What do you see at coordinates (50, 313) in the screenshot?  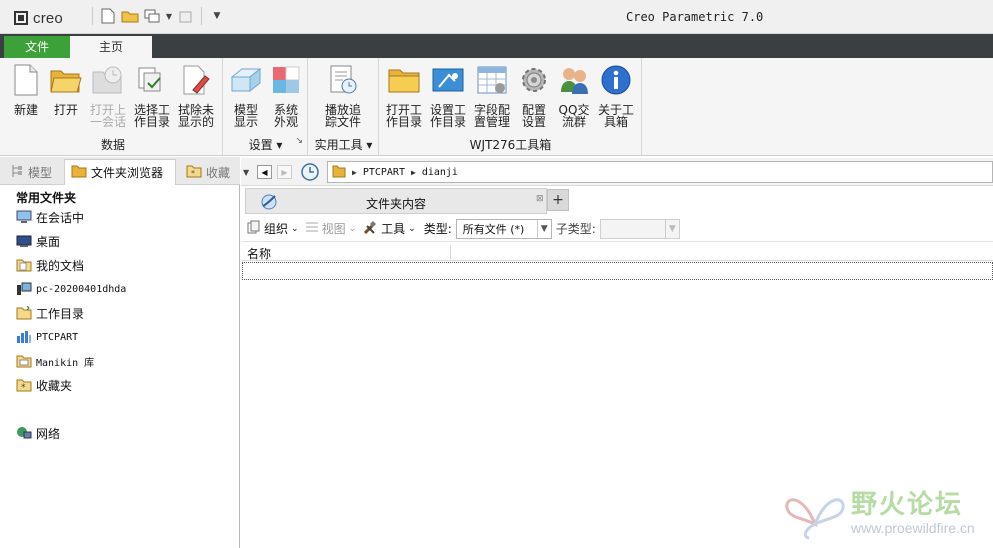 I see `folder-item-working-dir: 工作目录` at bounding box center [50, 313].